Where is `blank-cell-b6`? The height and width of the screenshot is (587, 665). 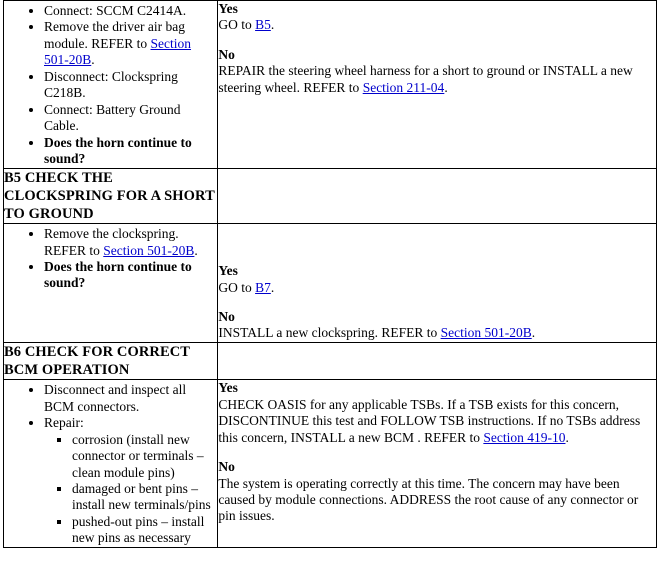 blank-cell-b6 is located at coordinates (437, 361).